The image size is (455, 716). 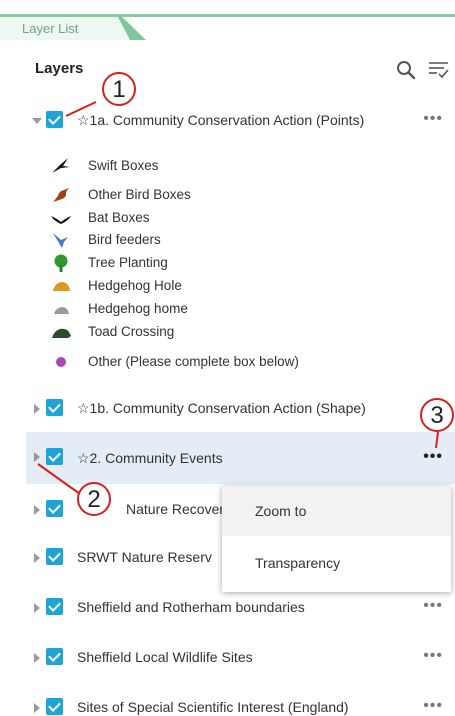 What do you see at coordinates (280, 511) in the screenshot?
I see `menu-item-label: Zoom to` at bounding box center [280, 511].